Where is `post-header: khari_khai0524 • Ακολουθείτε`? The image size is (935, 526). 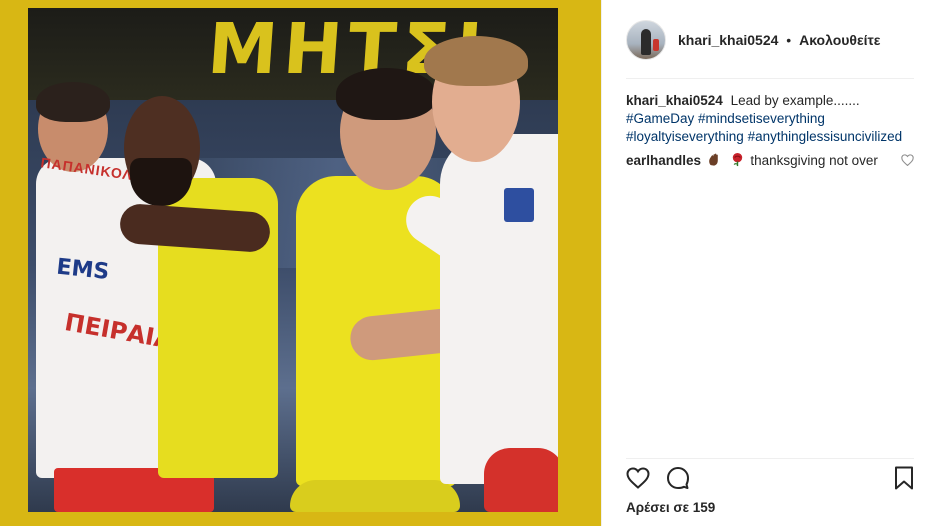 post-header: khari_khai0524 • Ακολουθείτε is located at coordinates (770, 40).